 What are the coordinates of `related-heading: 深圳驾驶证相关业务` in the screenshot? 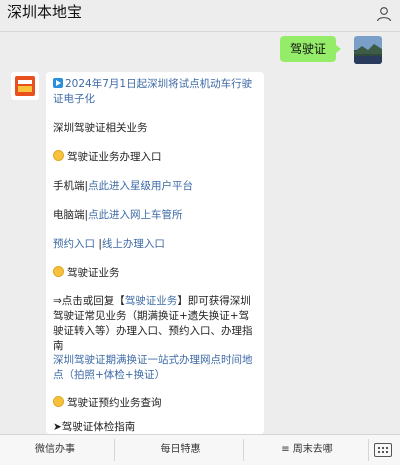 It's located at (100, 128).